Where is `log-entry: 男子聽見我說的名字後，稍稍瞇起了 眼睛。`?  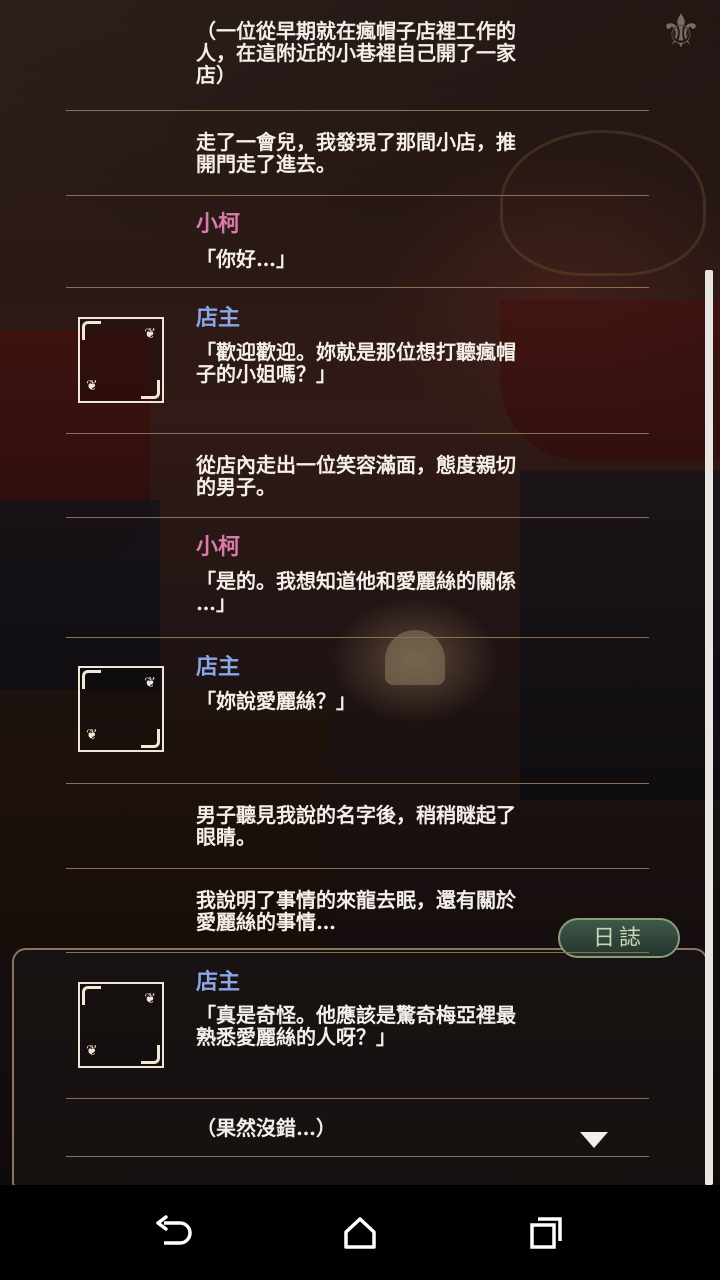
log-entry: 男子聽見我說的名字後，稍稍瞇起了 眼睛。 is located at coordinates (357, 826).